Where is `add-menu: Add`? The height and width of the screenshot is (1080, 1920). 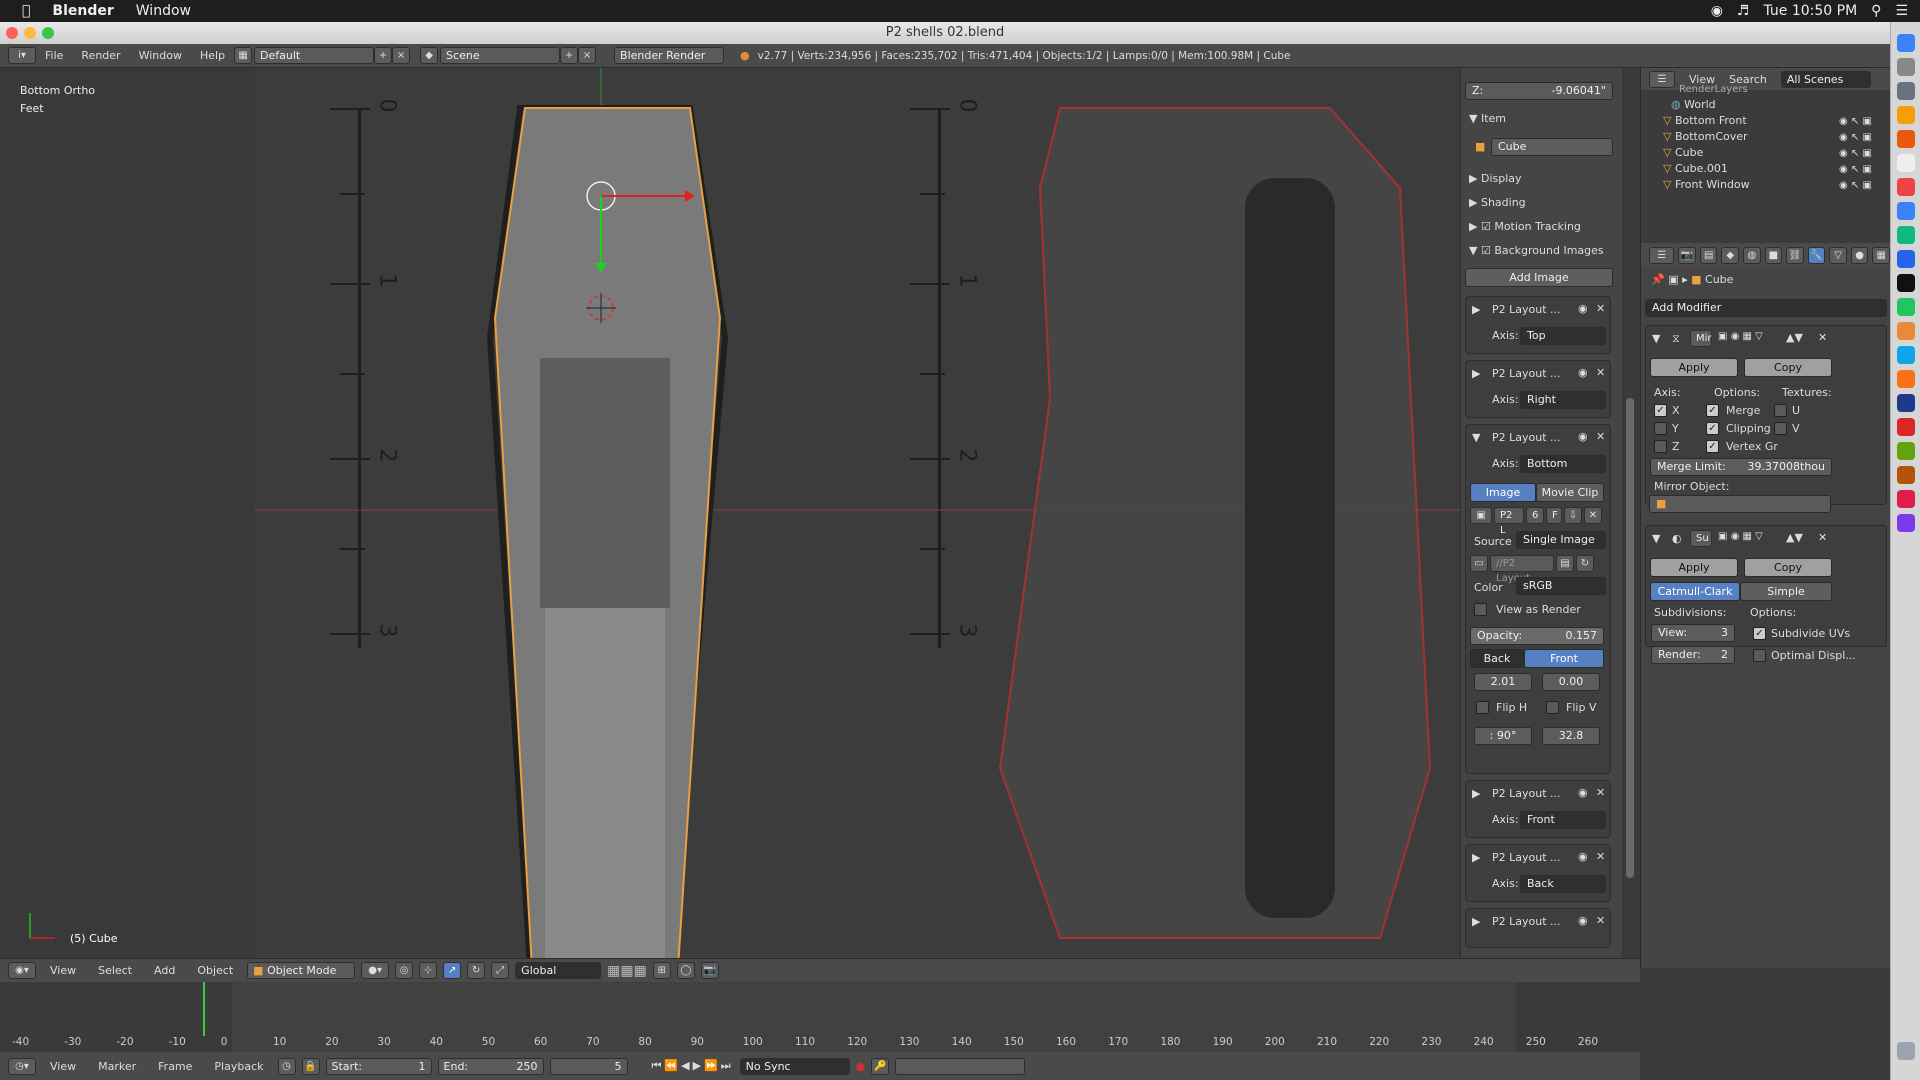
add-menu: Add is located at coordinates (164, 970).